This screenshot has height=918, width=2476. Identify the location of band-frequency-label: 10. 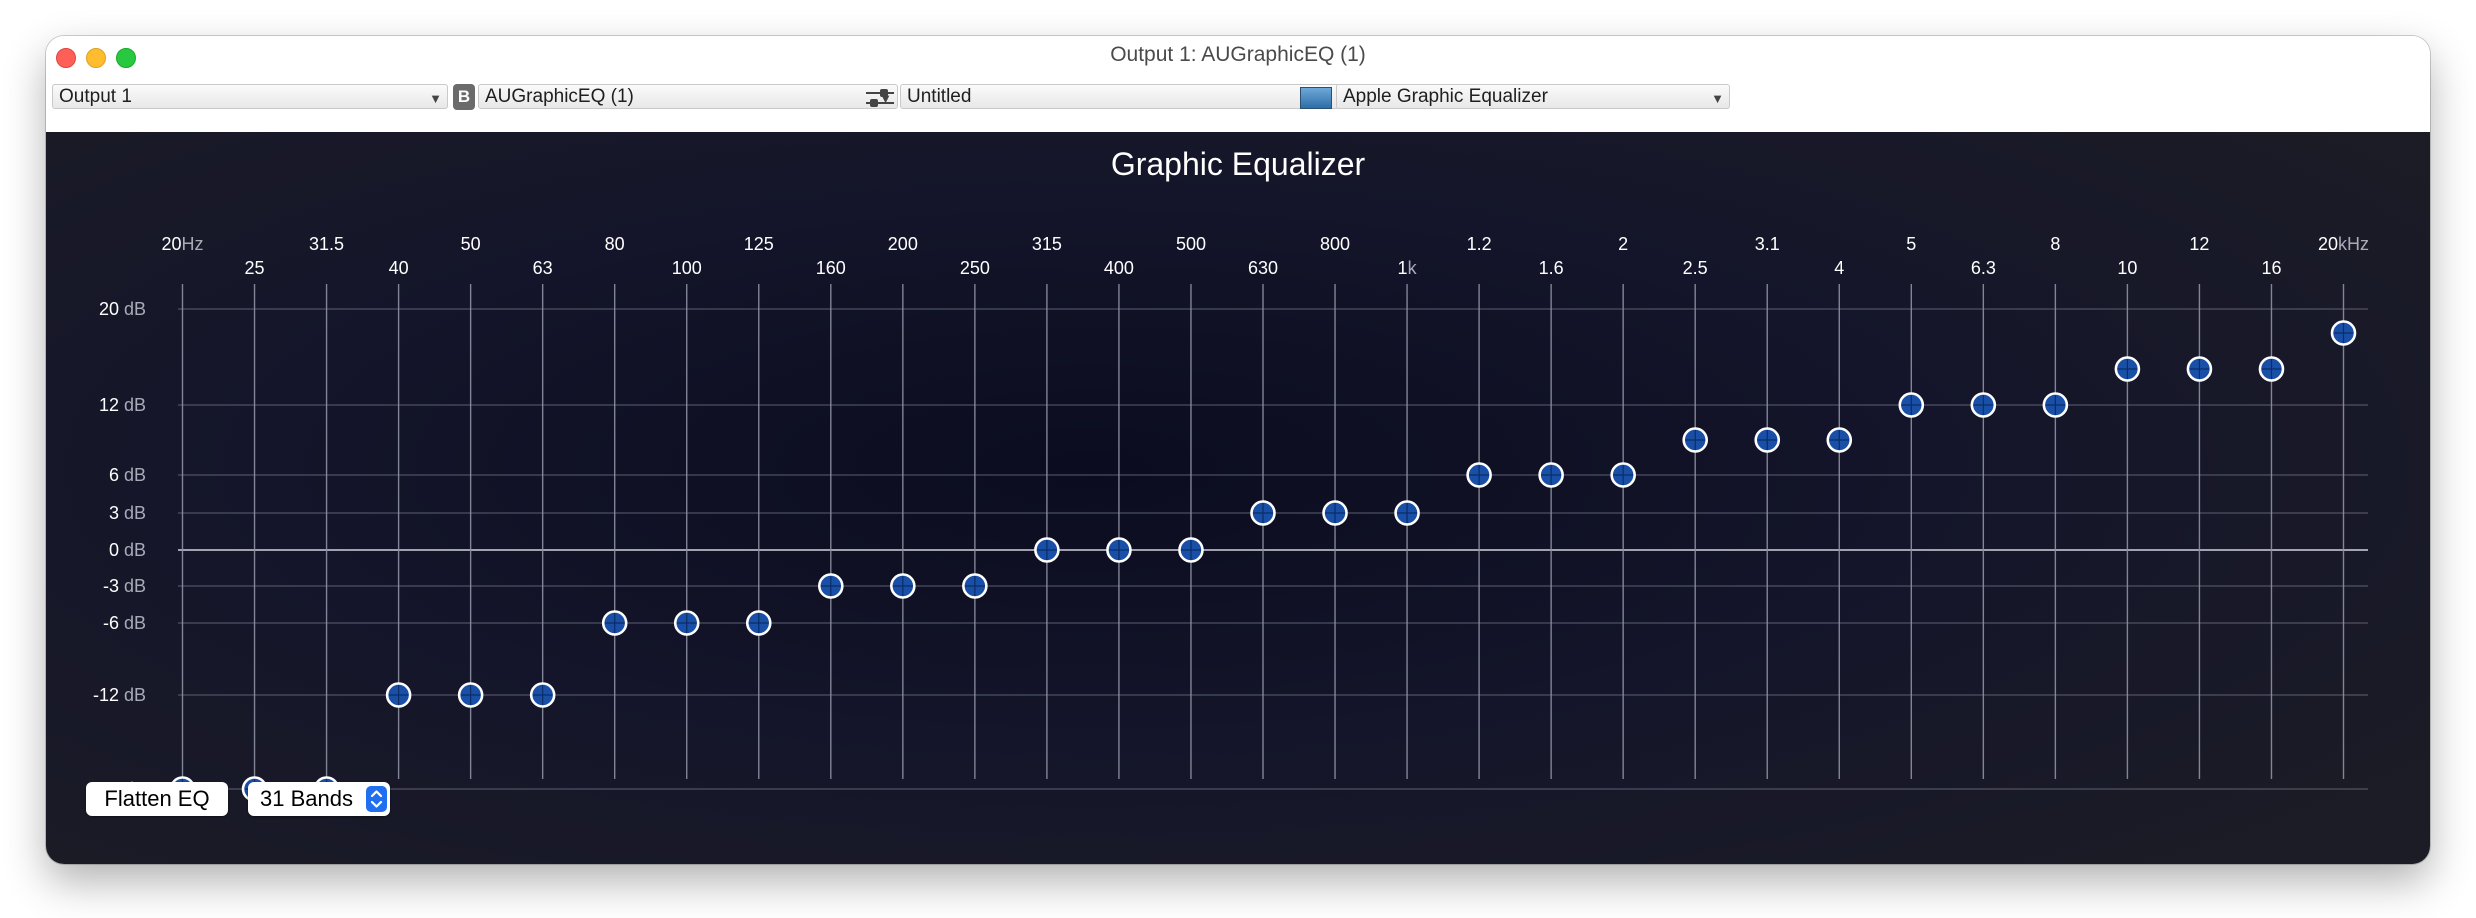
(2127, 268).